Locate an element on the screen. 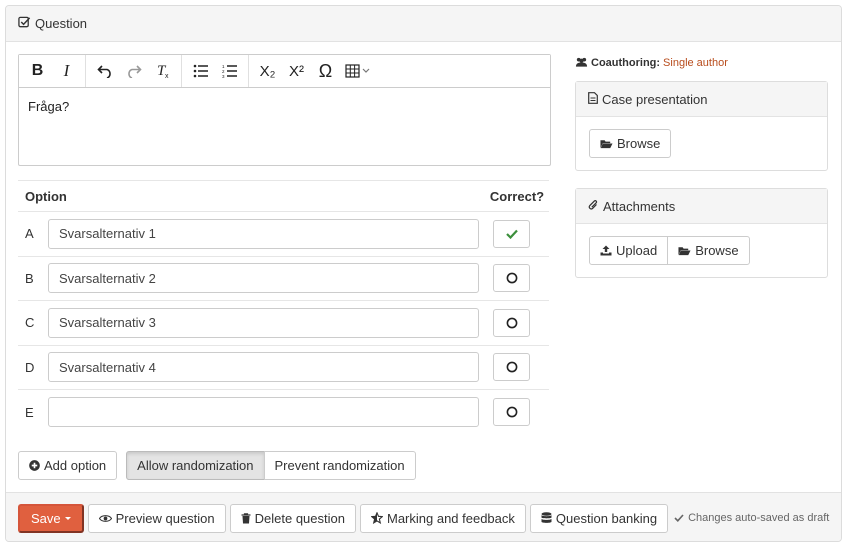 The image size is (848, 547). question-banking-label: Question banking is located at coordinates (606, 518).